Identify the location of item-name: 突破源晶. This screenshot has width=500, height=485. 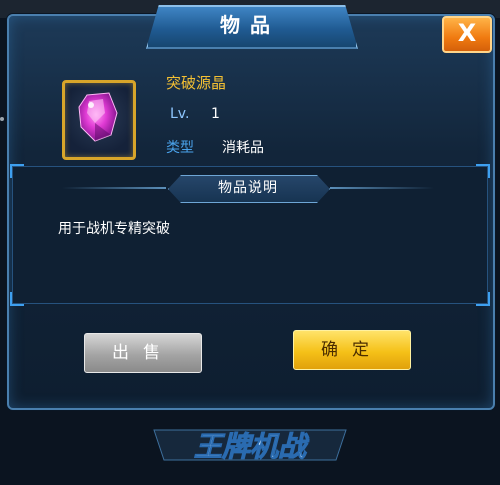
(196, 83).